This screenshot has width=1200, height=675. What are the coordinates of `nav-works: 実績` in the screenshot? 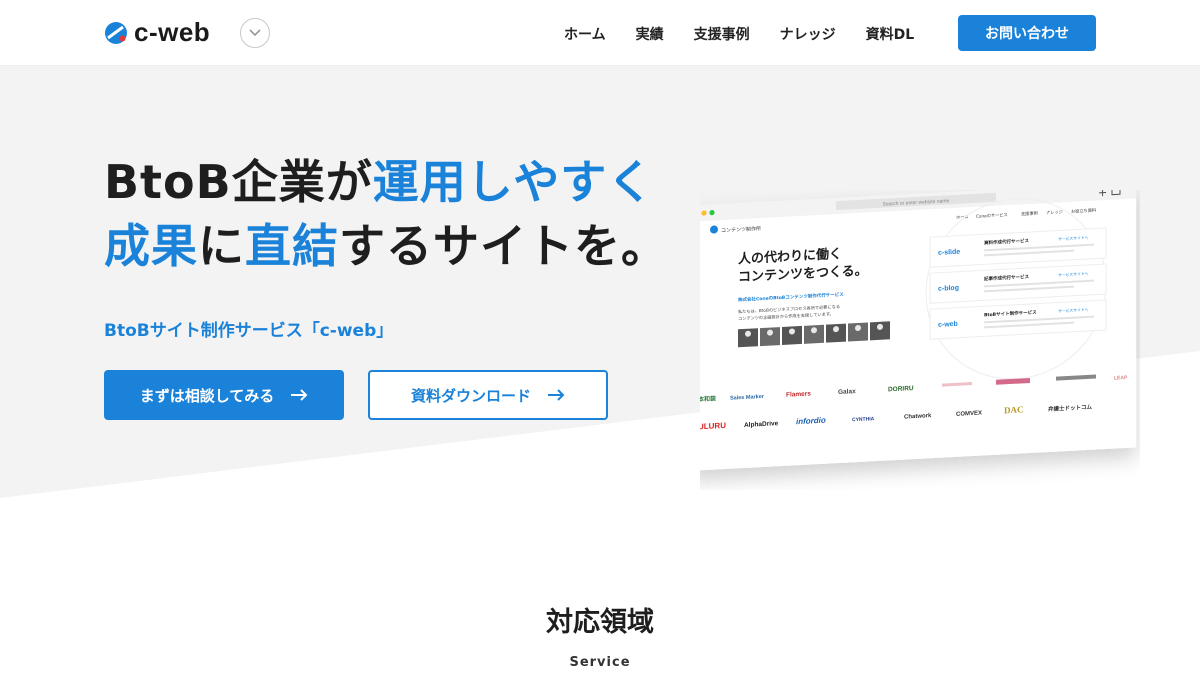 It's located at (650, 34).